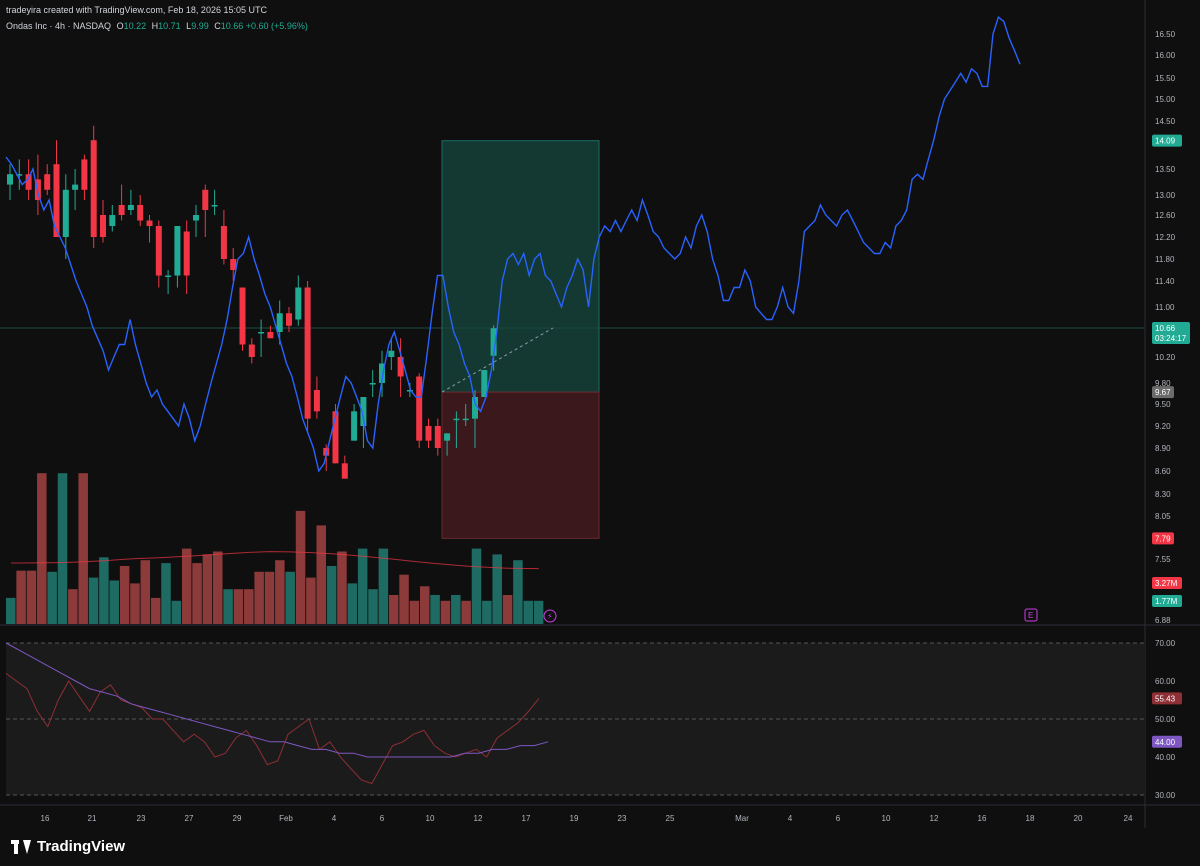  Describe the element at coordinates (1165, 34) in the screenshot. I see `price-tick-label: 16.50` at that location.